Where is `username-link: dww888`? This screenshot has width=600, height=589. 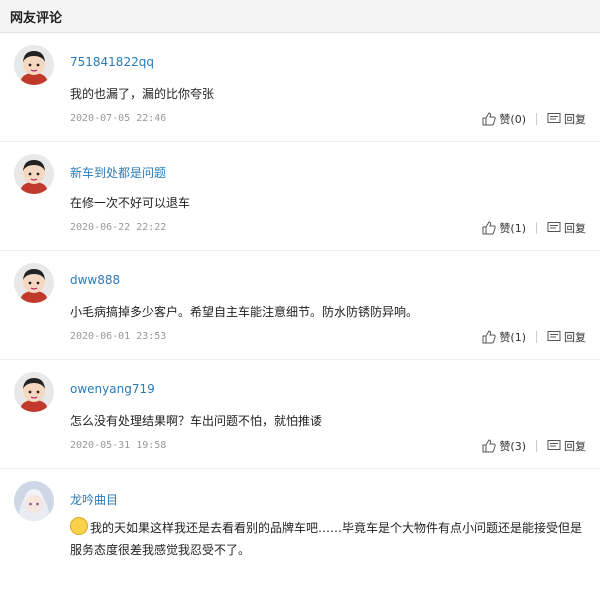
username-link: dww888 is located at coordinates (95, 280).